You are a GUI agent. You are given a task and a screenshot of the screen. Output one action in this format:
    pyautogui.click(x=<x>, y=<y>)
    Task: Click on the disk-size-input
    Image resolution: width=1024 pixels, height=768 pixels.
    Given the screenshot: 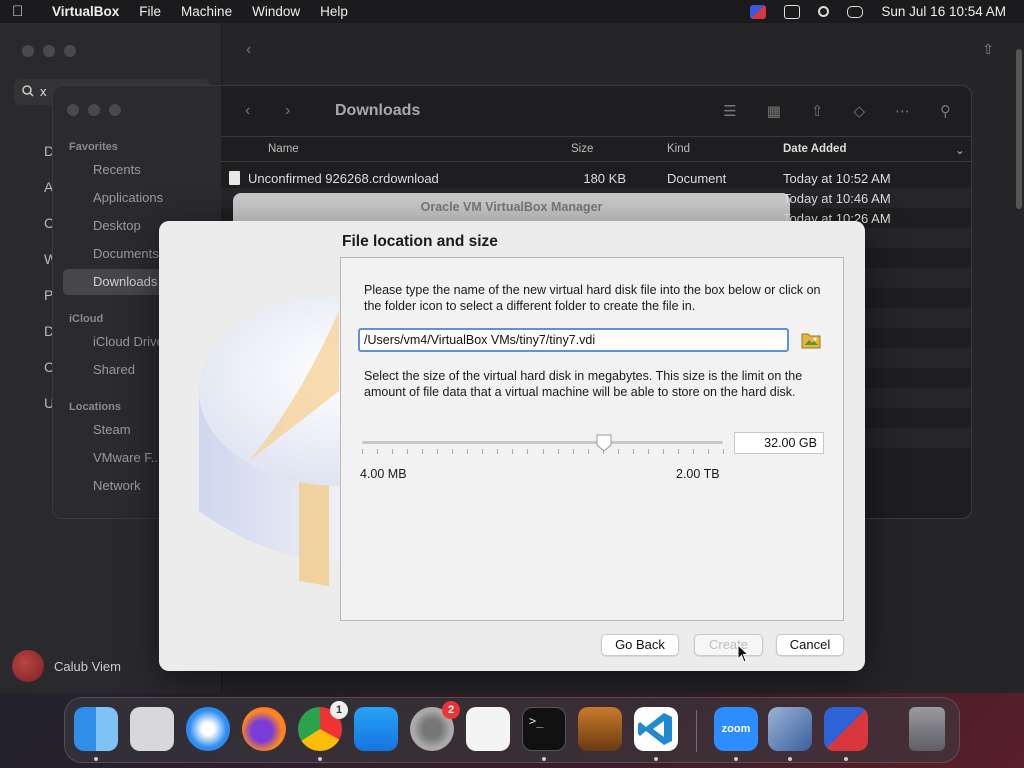 What is the action you would take?
    pyautogui.click(x=779, y=443)
    